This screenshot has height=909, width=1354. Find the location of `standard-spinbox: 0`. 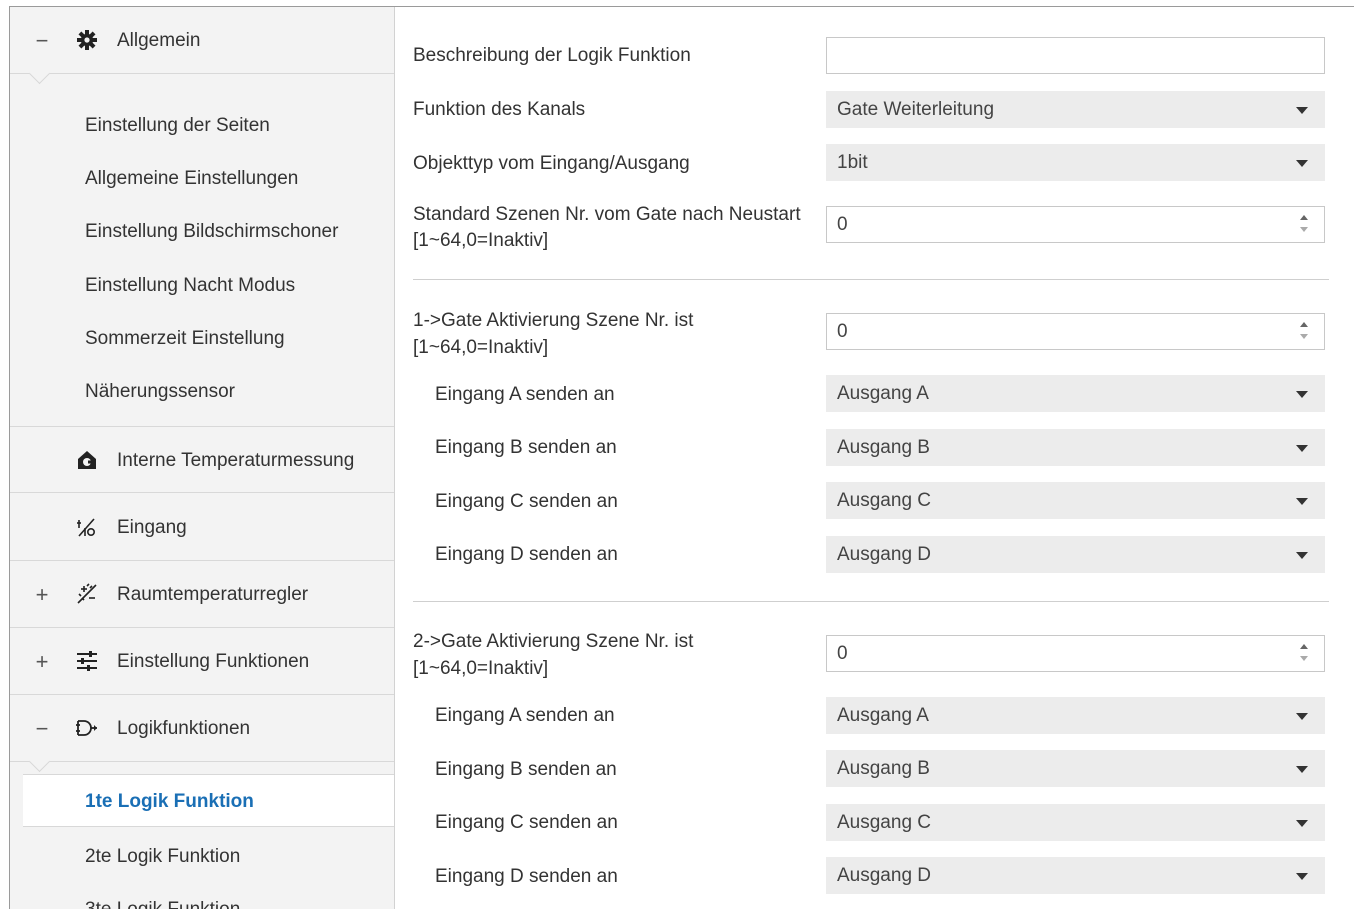

standard-spinbox: 0 is located at coordinates (1075, 224).